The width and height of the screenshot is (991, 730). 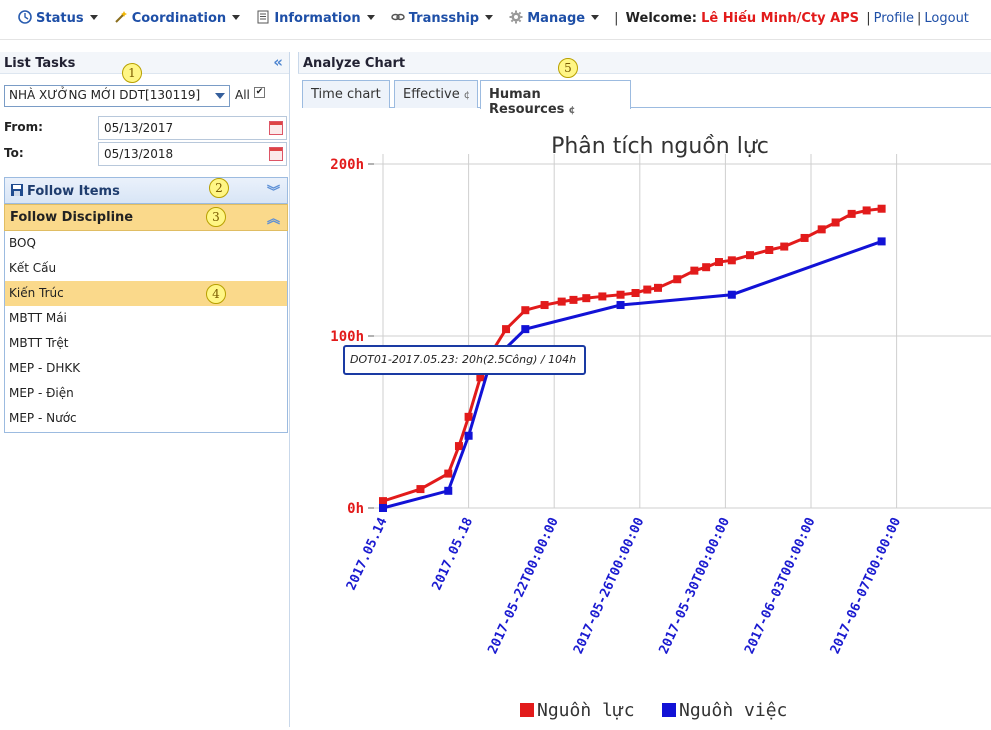 What do you see at coordinates (946, 18) in the screenshot?
I see `logout-link: Logout` at bounding box center [946, 18].